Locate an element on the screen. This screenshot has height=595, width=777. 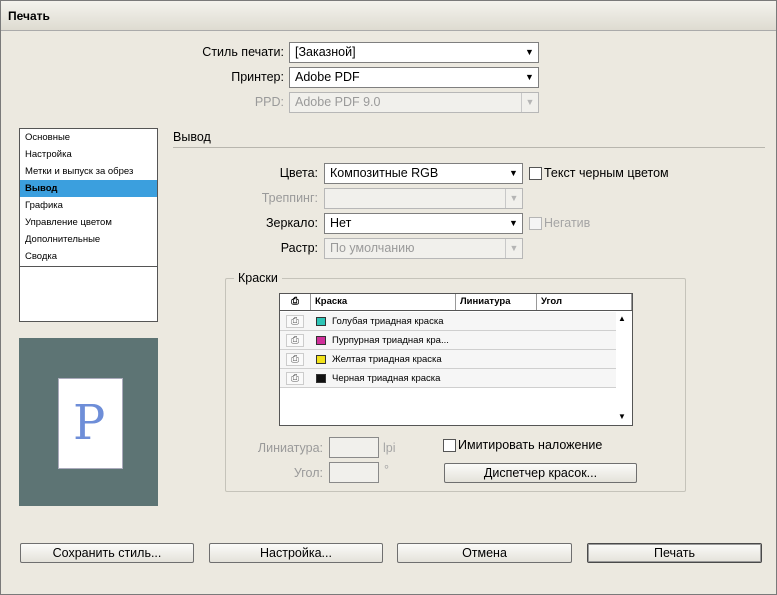
printer-select: Adobe PDF ▼ is located at coordinates (414, 77).